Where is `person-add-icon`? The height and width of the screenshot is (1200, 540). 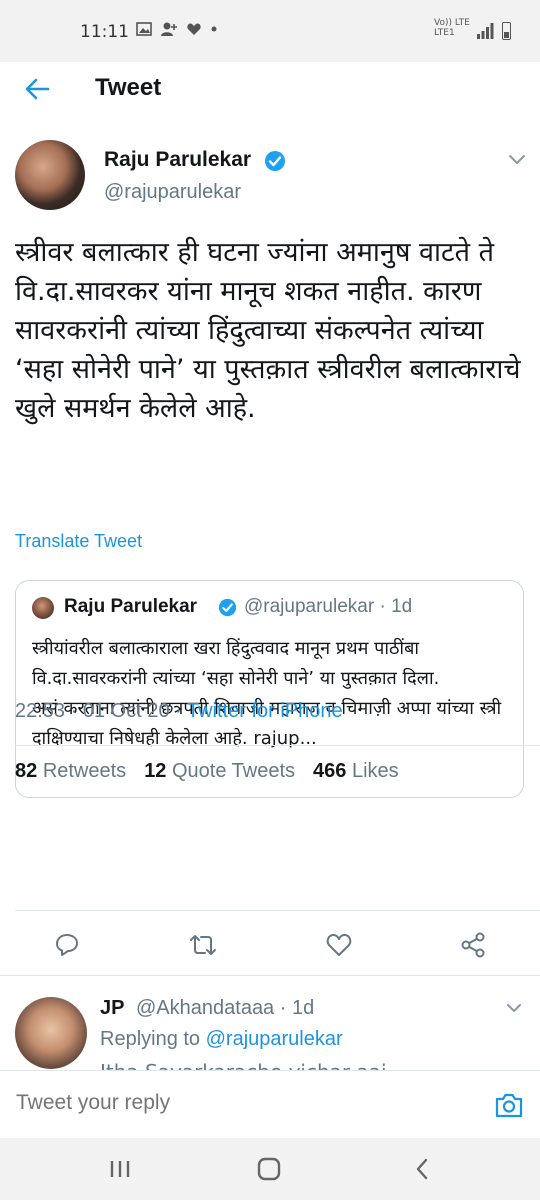
person-add-icon is located at coordinates (169, 29).